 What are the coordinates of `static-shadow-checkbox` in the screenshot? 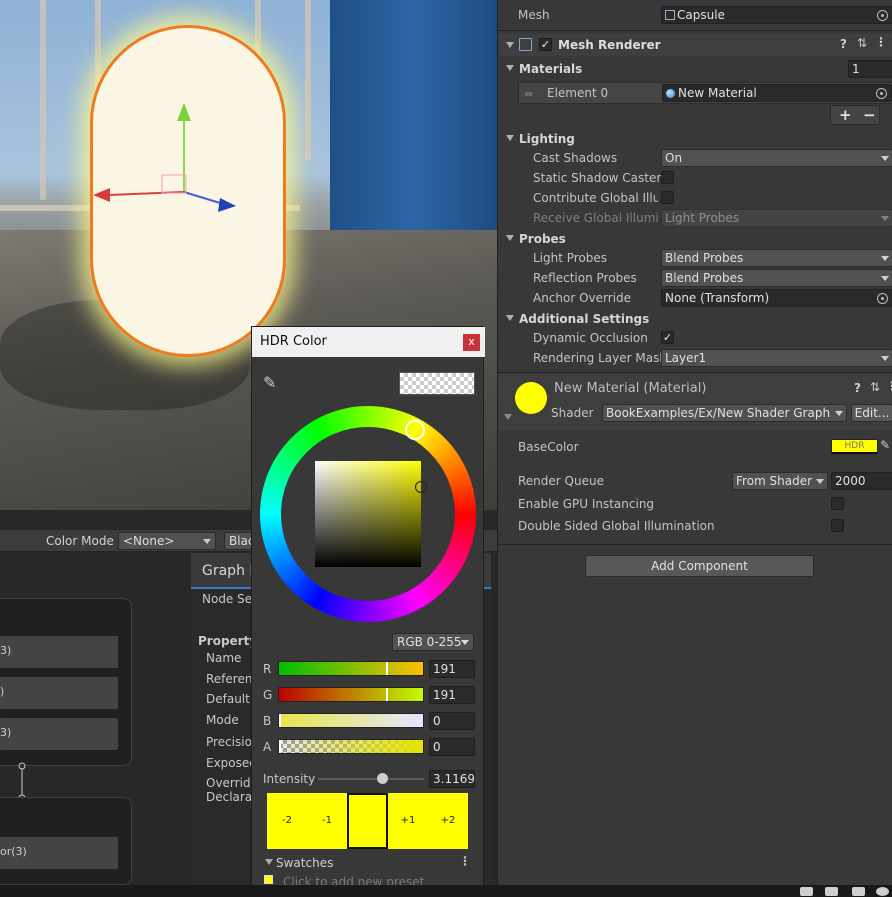 It's located at (667, 177).